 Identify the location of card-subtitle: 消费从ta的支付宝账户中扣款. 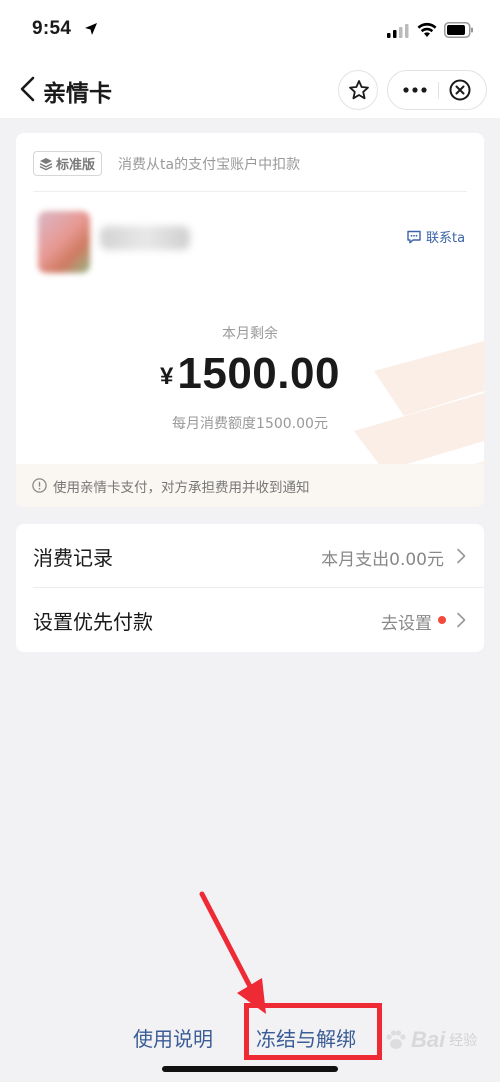
(209, 165).